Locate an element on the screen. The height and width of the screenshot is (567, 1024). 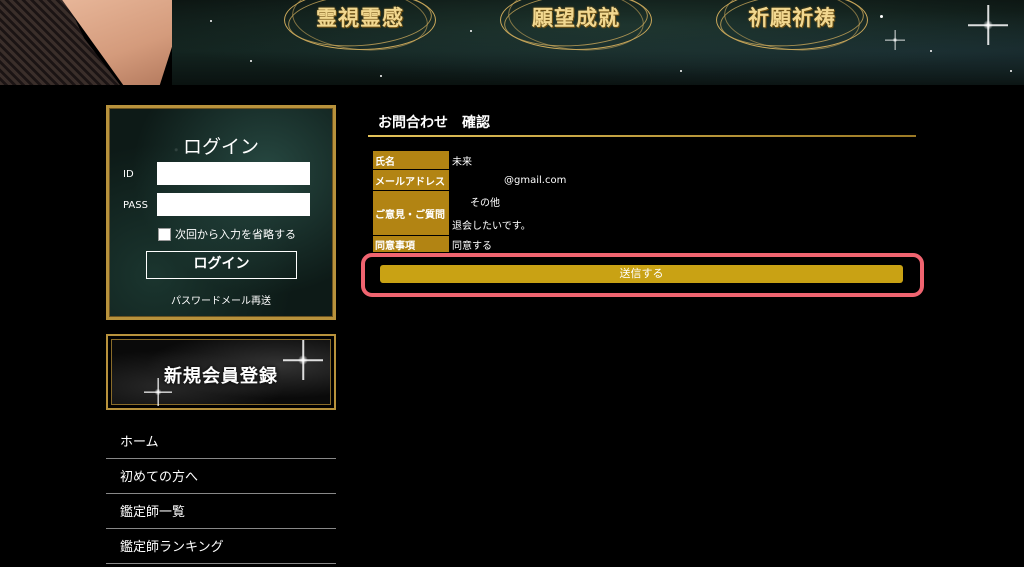
badge-prayer: 祈願祈祷 is located at coordinates (792, 28).